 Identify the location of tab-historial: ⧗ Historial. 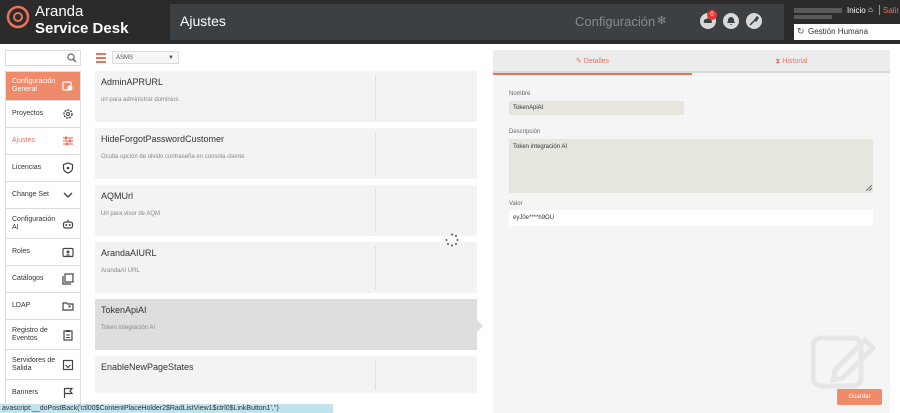
(791, 61).